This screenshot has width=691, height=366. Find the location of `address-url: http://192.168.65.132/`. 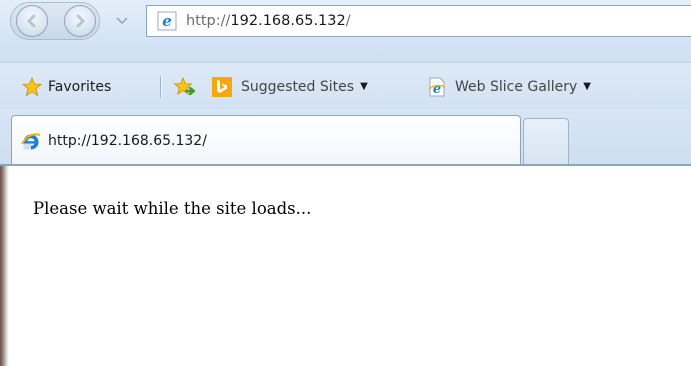

address-url: http://192.168.65.132/ is located at coordinates (268, 21).